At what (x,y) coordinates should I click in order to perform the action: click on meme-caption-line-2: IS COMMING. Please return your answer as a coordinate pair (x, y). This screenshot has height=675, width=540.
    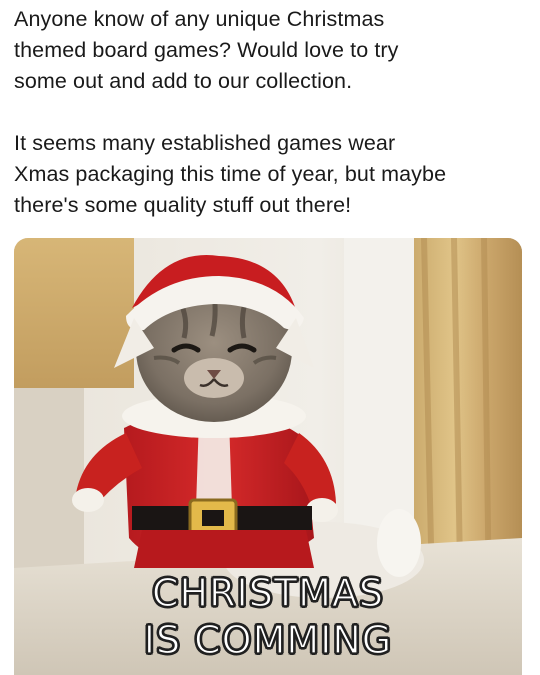
    Looking at the image, I should click on (268, 639).